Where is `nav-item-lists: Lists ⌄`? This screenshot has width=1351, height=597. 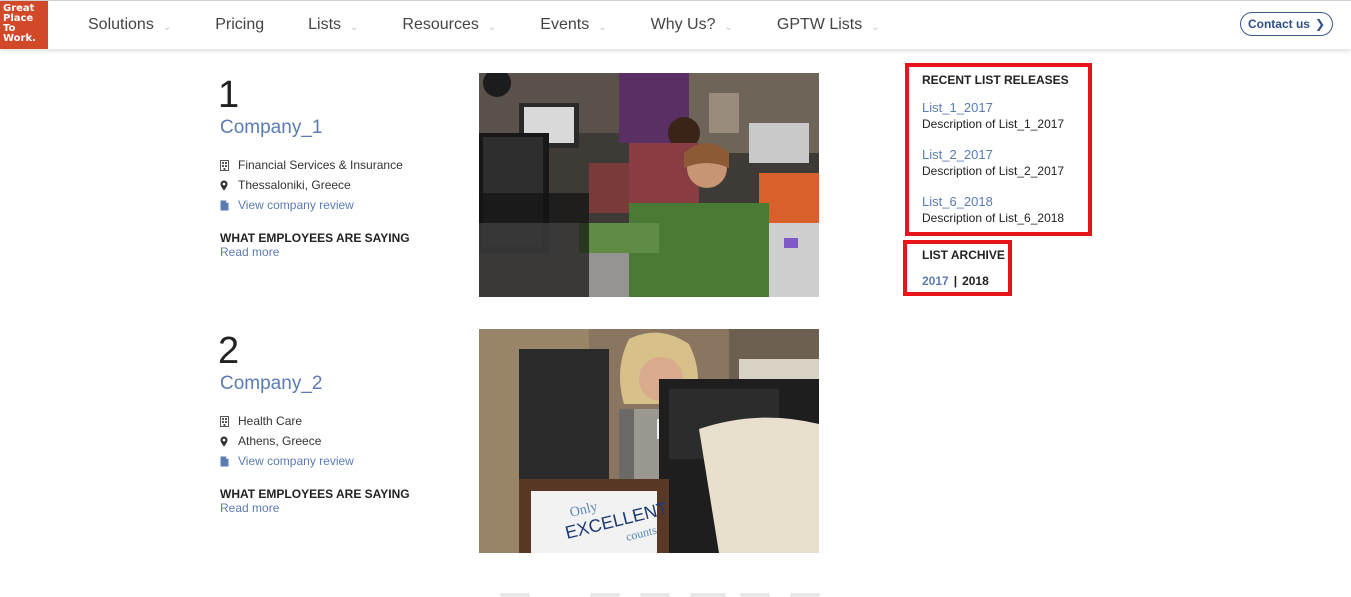
nav-item-lists: Lists ⌄ is located at coordinates (333, 25).